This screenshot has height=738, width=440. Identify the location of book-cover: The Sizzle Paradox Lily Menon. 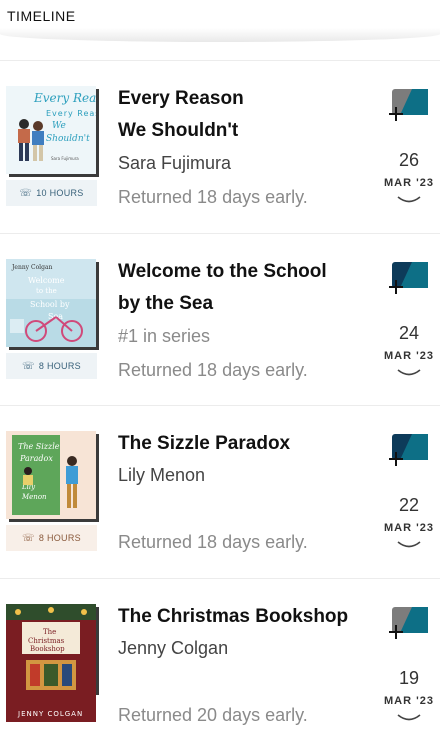
(51, 475).